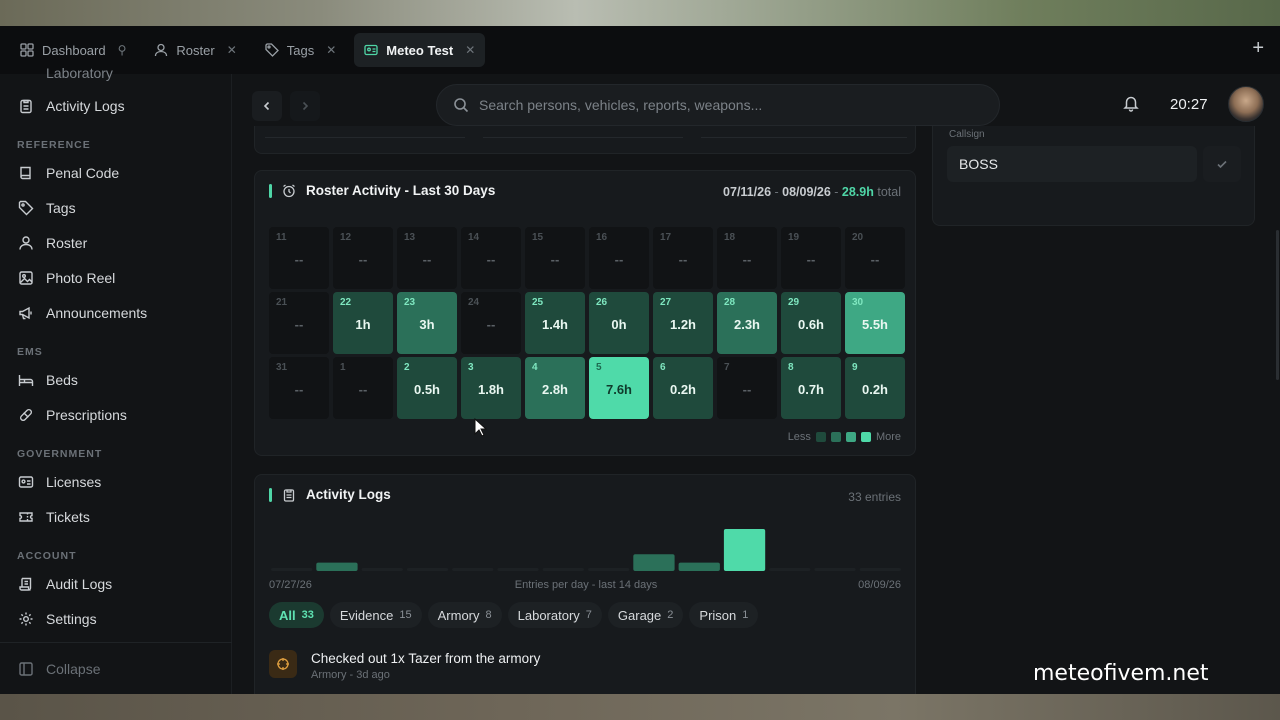  Describe the element at coordinates (555, 323) in the screenshot. I see `heatmap-day-cell: 25 1.4h` at that location.